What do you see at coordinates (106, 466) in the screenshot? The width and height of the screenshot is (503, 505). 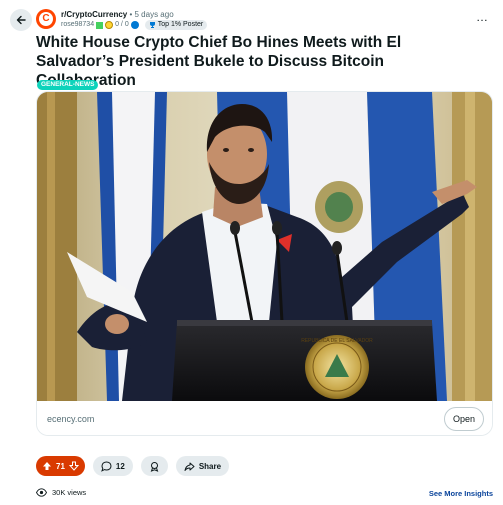 I see `speech-bubble-icon` at bounding box center [106, 466].